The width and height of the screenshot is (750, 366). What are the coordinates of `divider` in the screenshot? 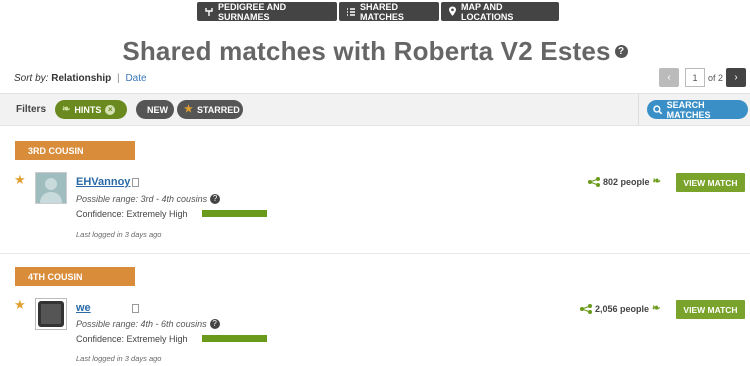 It's located at (638, 109).